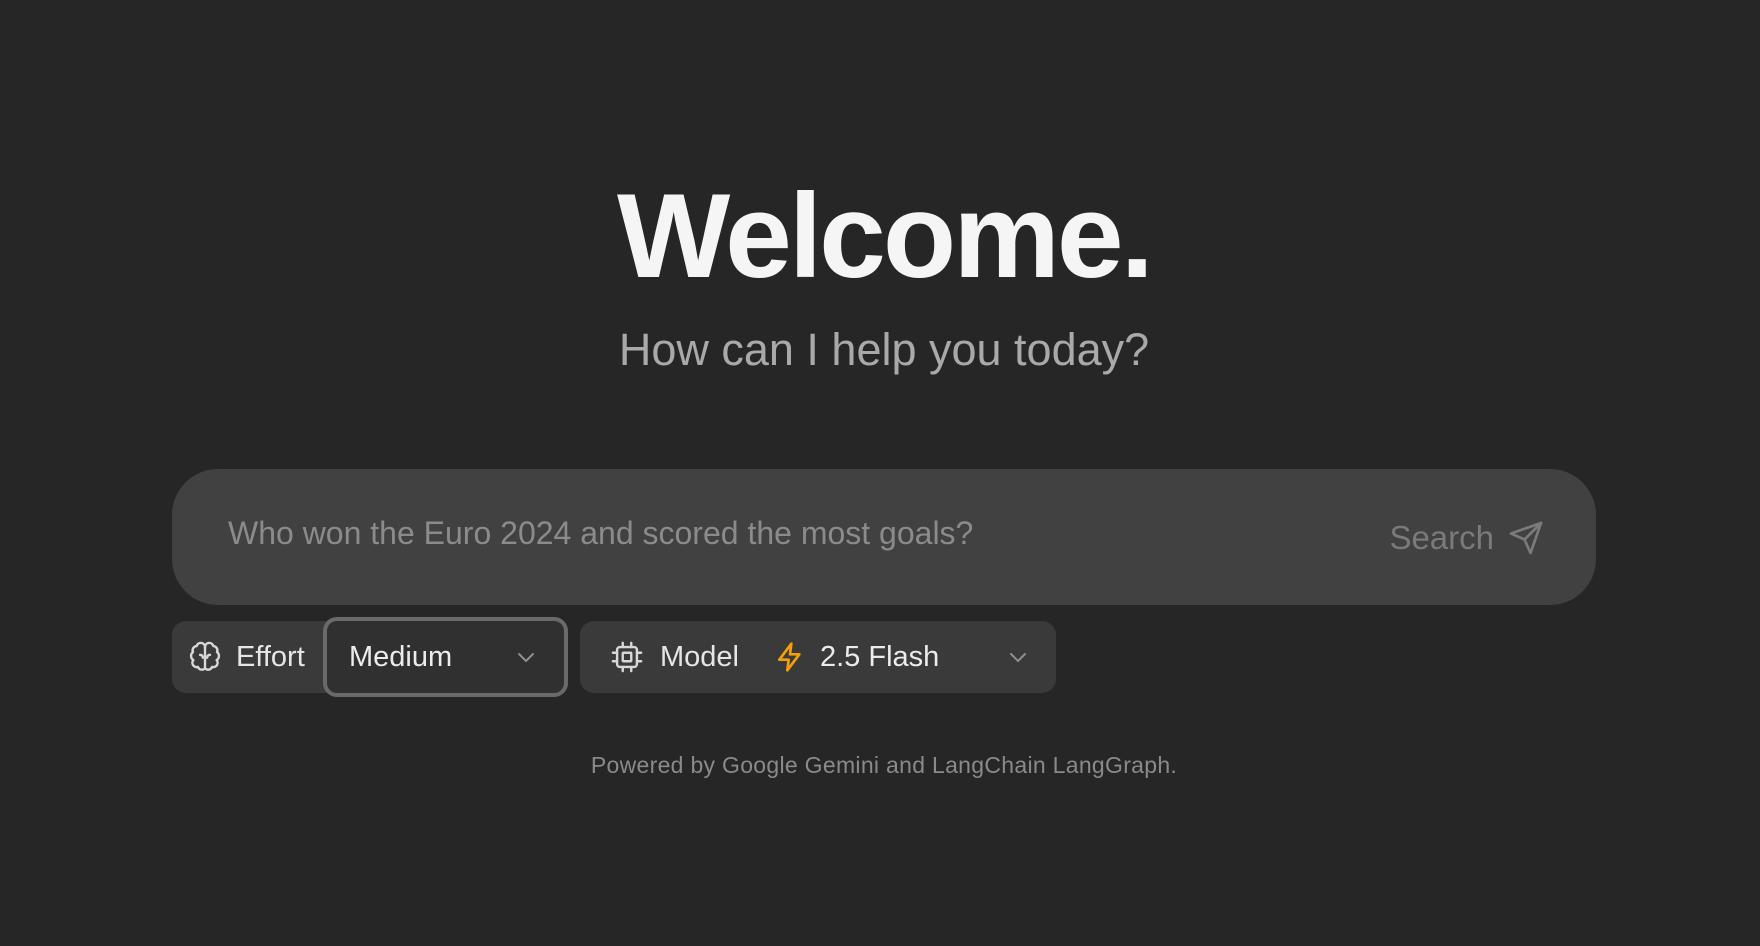 This screenshot has height=946, width=1760. I want to click on lightning-bolt-icon, so click(790, 657).